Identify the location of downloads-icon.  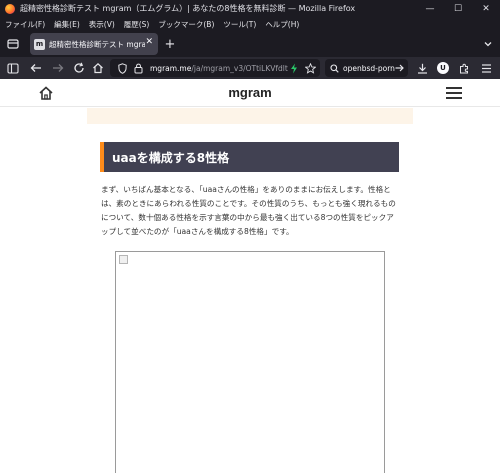
(422, 68).